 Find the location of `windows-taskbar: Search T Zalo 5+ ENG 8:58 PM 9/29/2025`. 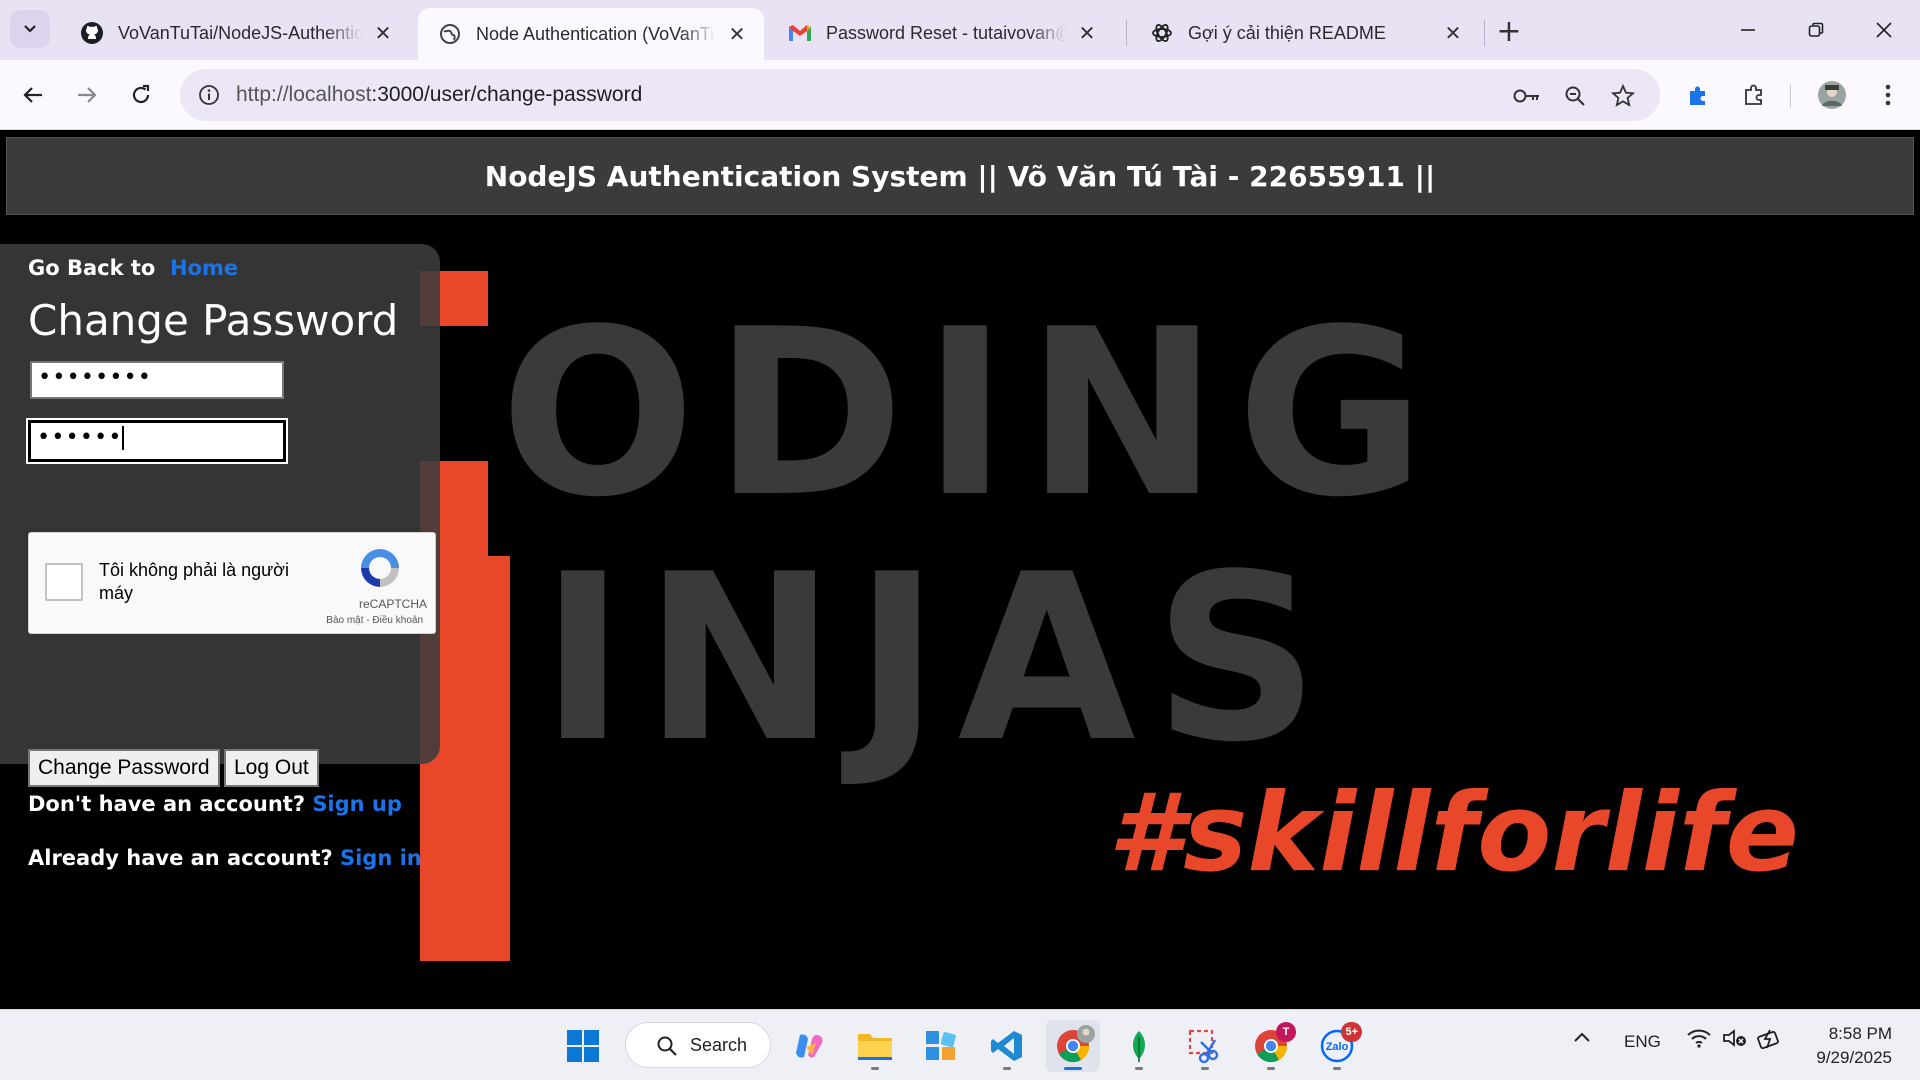

windows-taskbar: Search T Zalo 5+ ENG 8:58 PM 9/29/2025 is located at coordinates (960, 1044).